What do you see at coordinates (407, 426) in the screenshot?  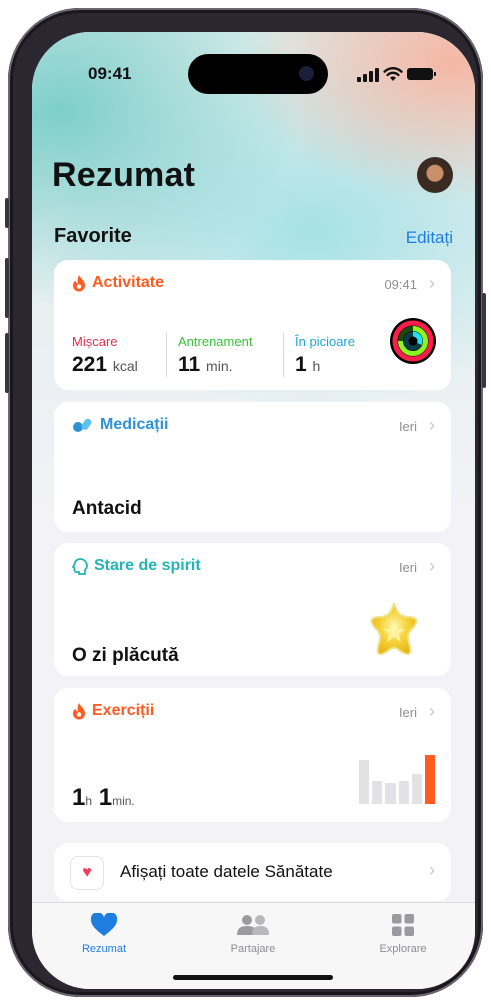 I see `medications-time: Ieri` at bounding box center [407, 426].